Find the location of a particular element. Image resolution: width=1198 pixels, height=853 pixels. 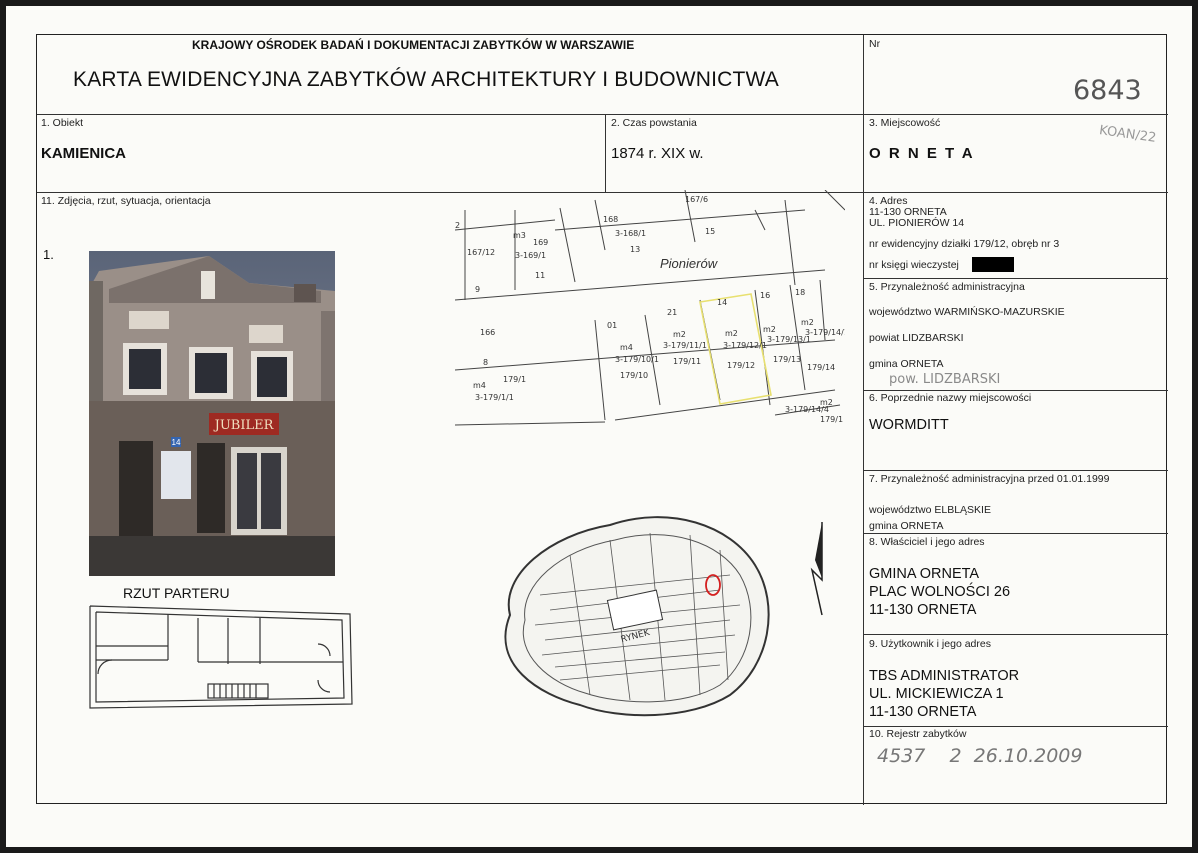

nr-label: Nr is located at coordinates (875, 44).